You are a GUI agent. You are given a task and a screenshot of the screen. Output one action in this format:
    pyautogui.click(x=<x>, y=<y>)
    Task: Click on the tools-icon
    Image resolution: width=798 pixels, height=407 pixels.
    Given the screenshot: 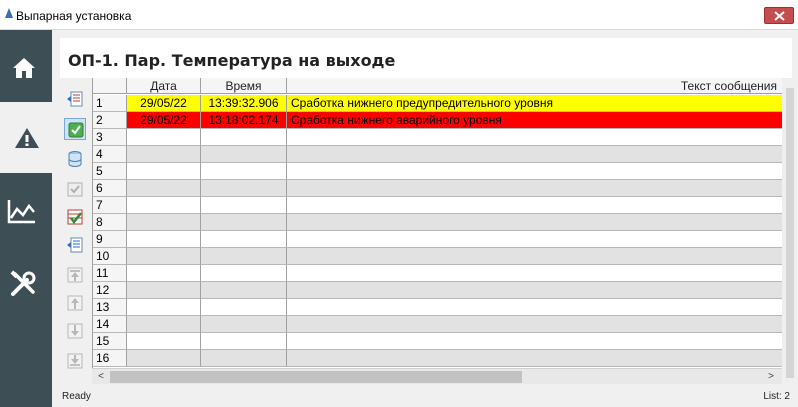 What is the action you would take?
    pyautogui.click(x=23, y=283)
    